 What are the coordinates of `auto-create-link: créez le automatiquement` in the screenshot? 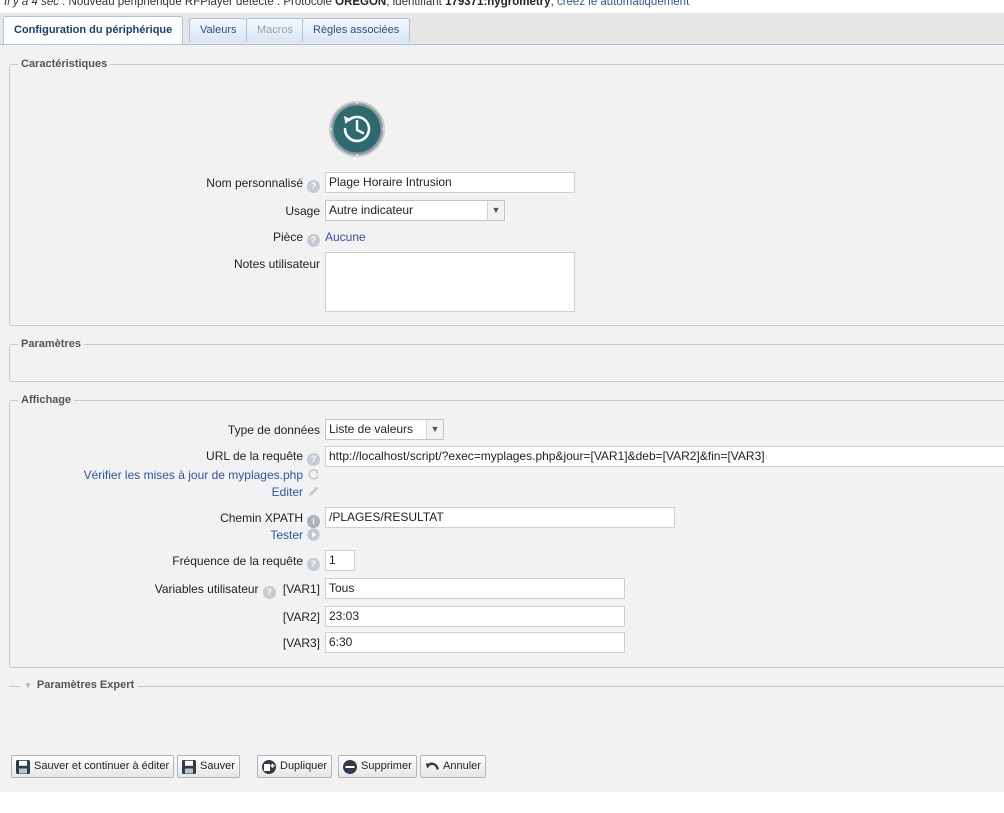 It's located at (623, 4).